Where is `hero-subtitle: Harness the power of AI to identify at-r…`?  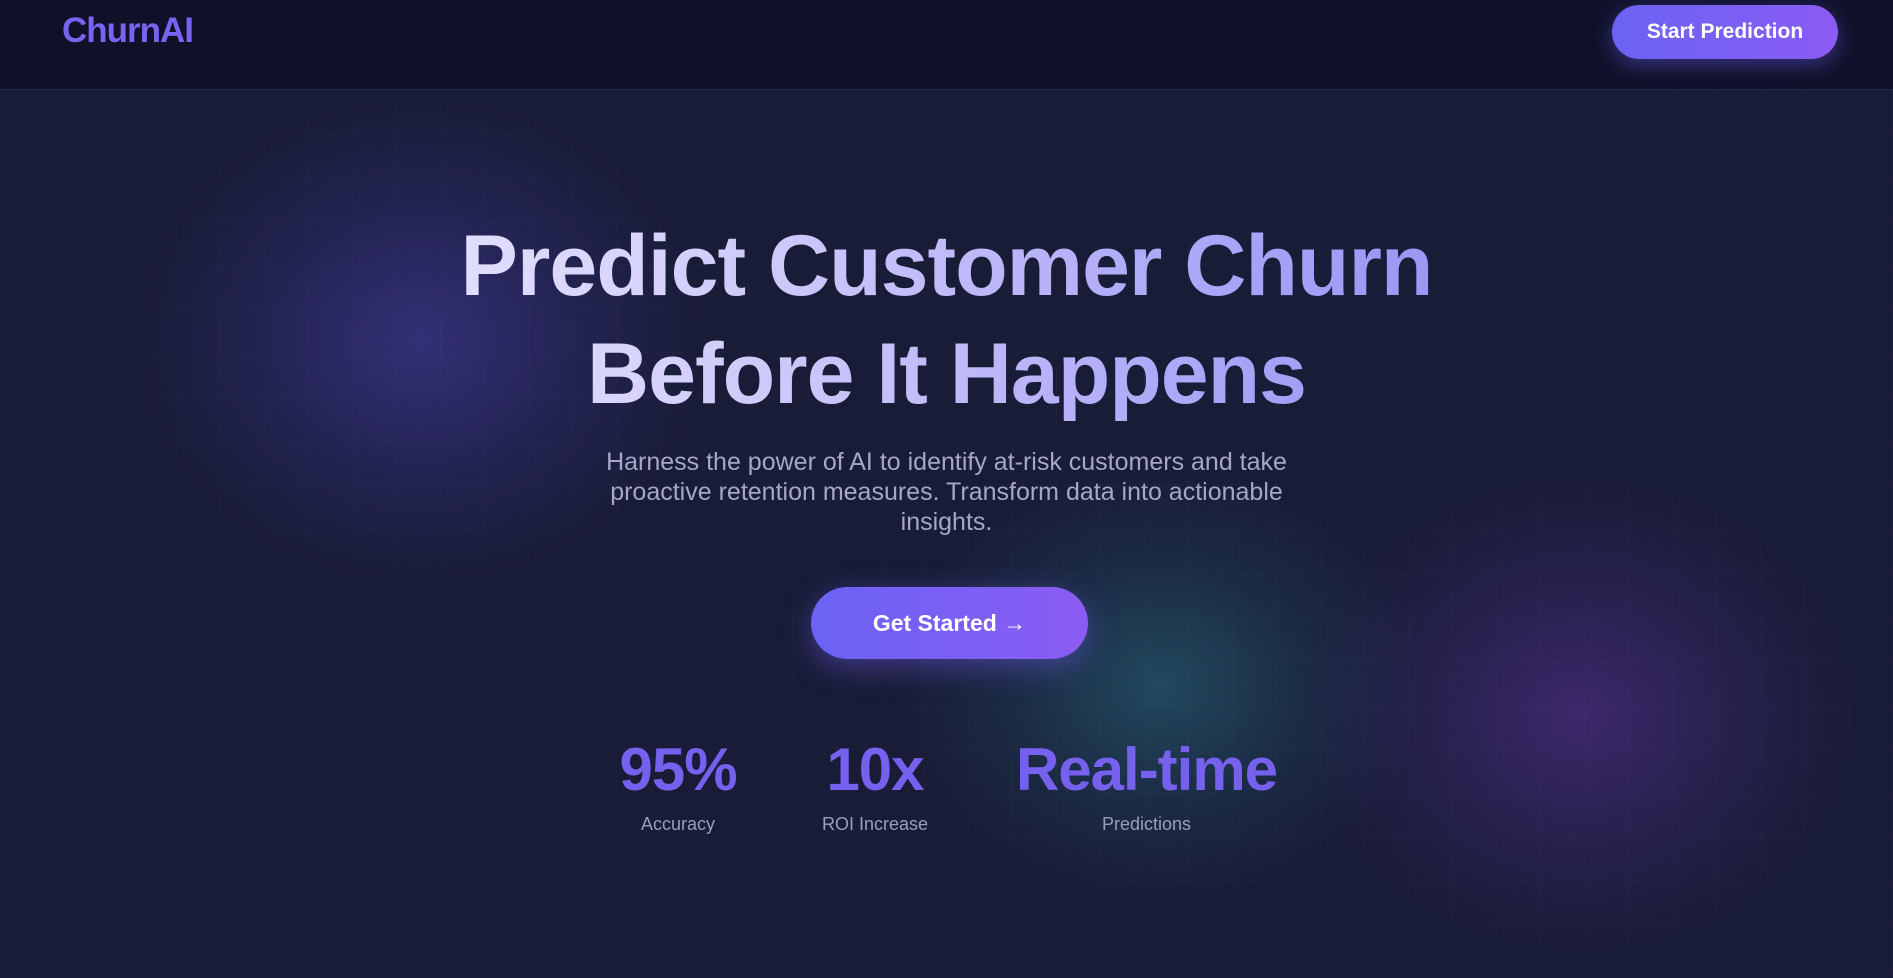
hero-subtitle: Harness the power of AI to identify at-r… is located at coordinates (946, 492).